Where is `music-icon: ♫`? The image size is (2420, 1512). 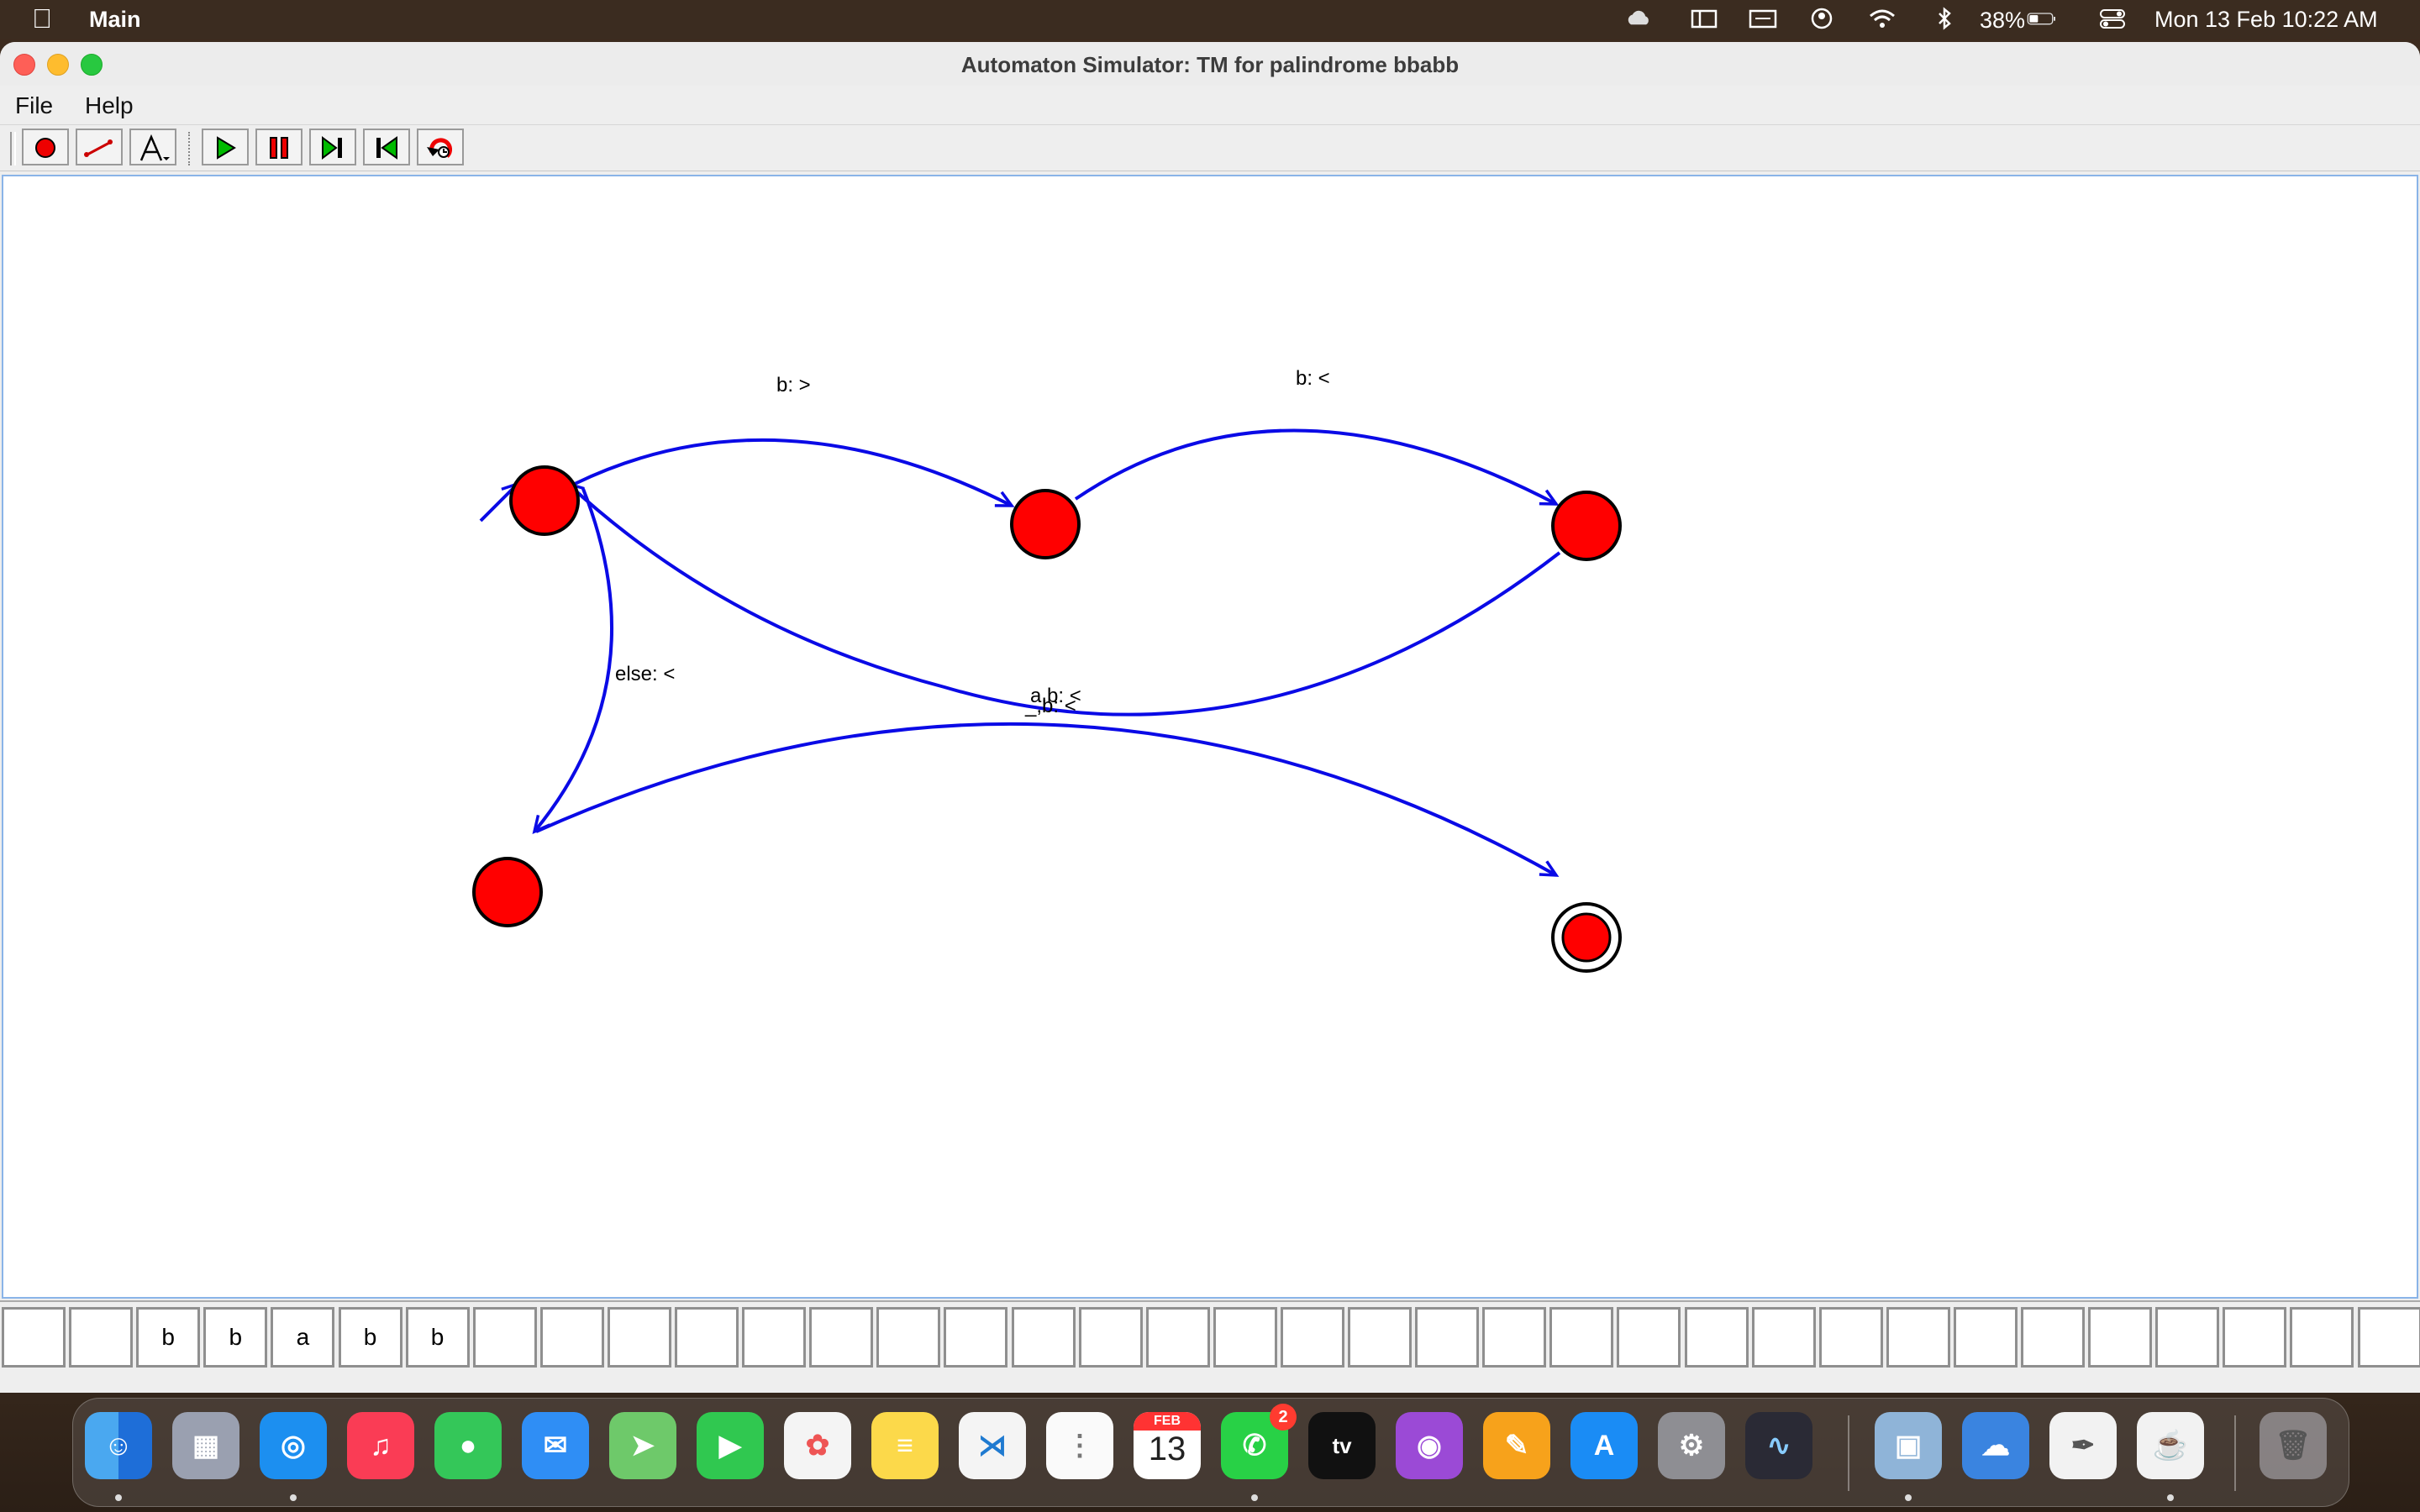 music-icon: ♫ is located at coordinates (381, 1445).